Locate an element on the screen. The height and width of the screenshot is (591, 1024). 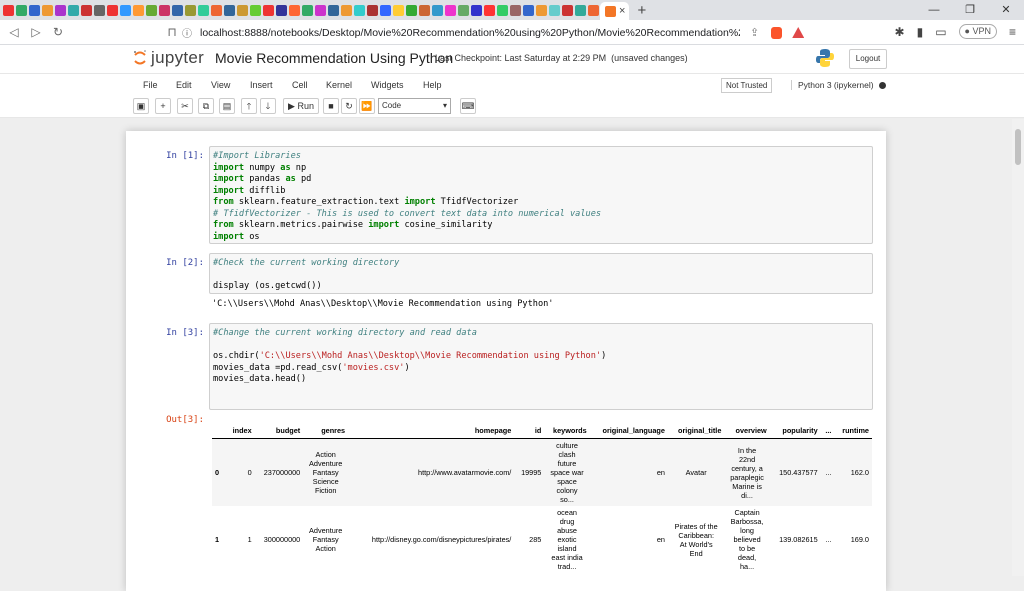
reload-icon: ↻ is located at coordinates (58, 32).